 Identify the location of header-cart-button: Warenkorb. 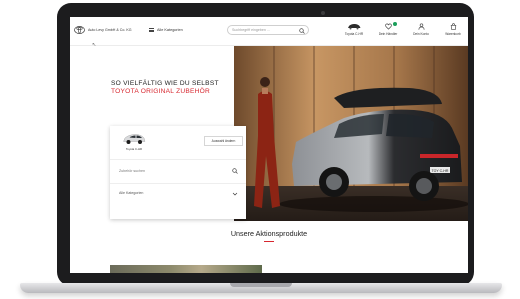
(453, 33).